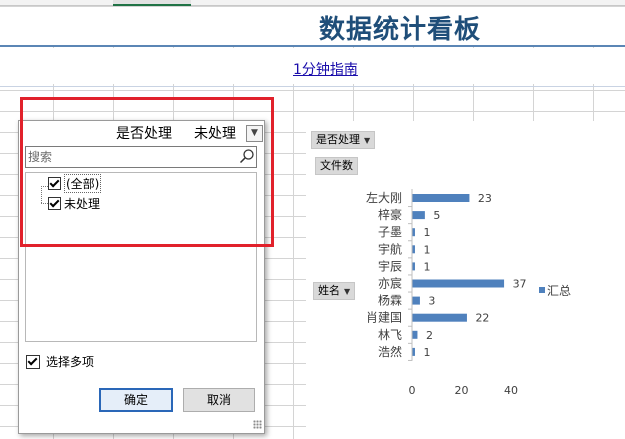  What do you see at coordinates (390, 232) in the screenshot?
I see `category-label: 子墨` at bounding box center [390, 232].